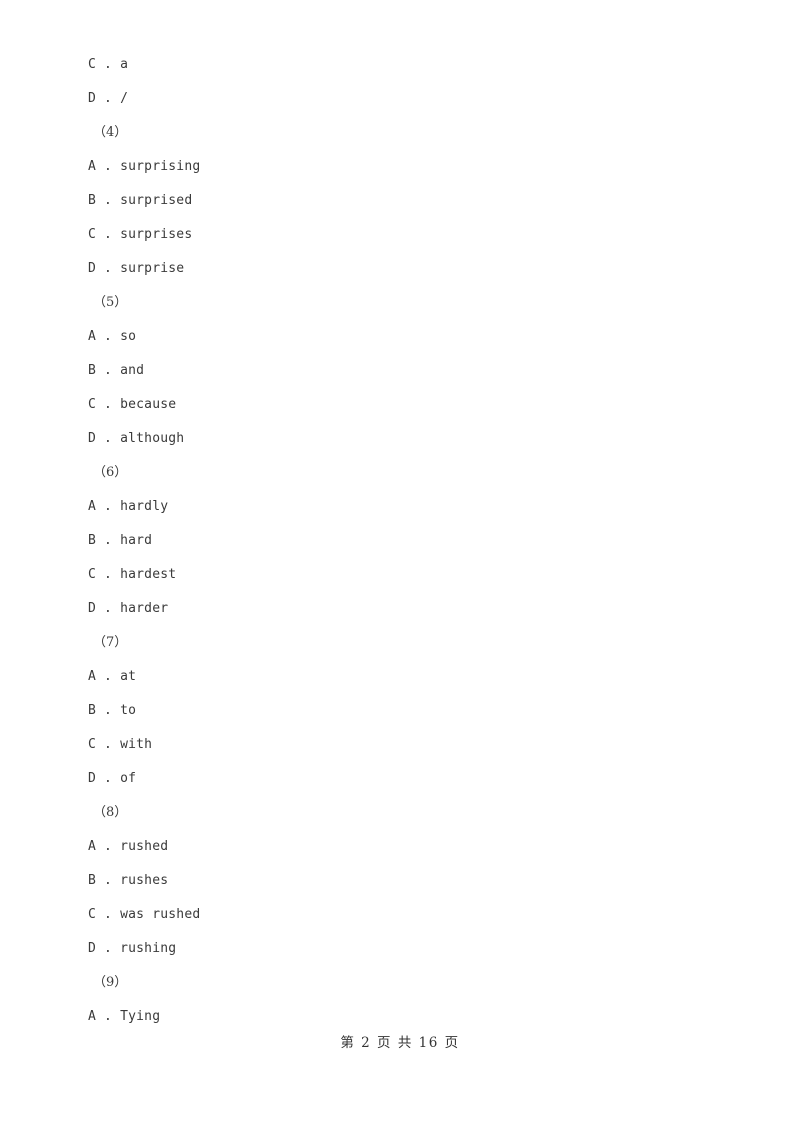  Describe the element at coordinates (400, 1043) in the screenshot. I see `page-footer: 第 2 页 共 16 页` at that location.